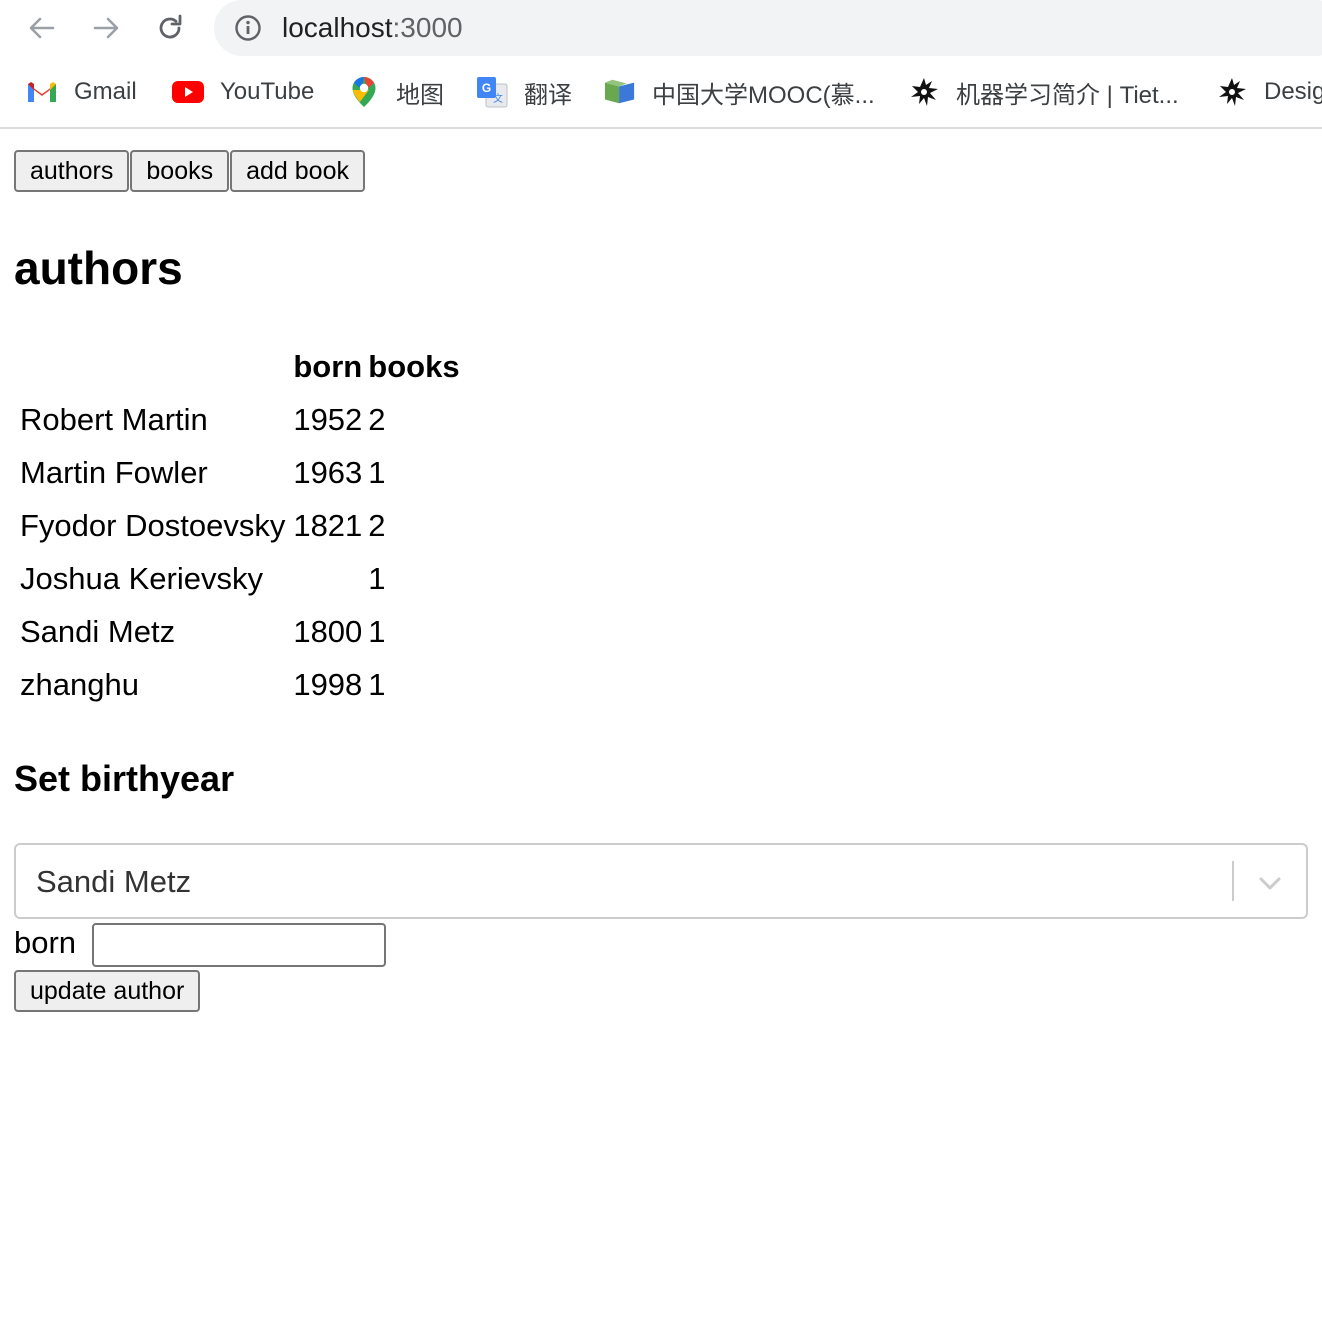 The height and width of the screenshot is (1336, 1322). What do you see at coordinates (548, 95) in the screenshot?
I see `bookmark-label: 翻译` at bounding box center [548, 95].